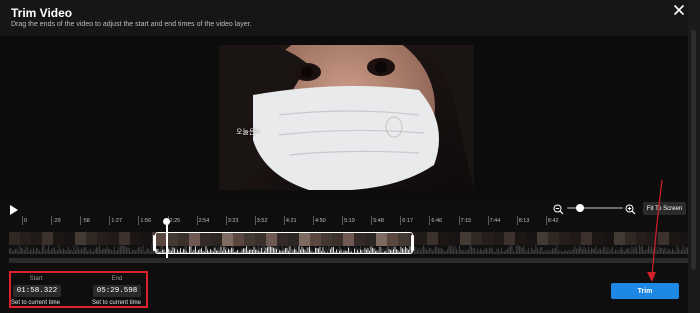  What do you see at coordinates (42, 13) in the screenshot?
I see `dialog-title: Trim Video` at bounding box center [42, 13].